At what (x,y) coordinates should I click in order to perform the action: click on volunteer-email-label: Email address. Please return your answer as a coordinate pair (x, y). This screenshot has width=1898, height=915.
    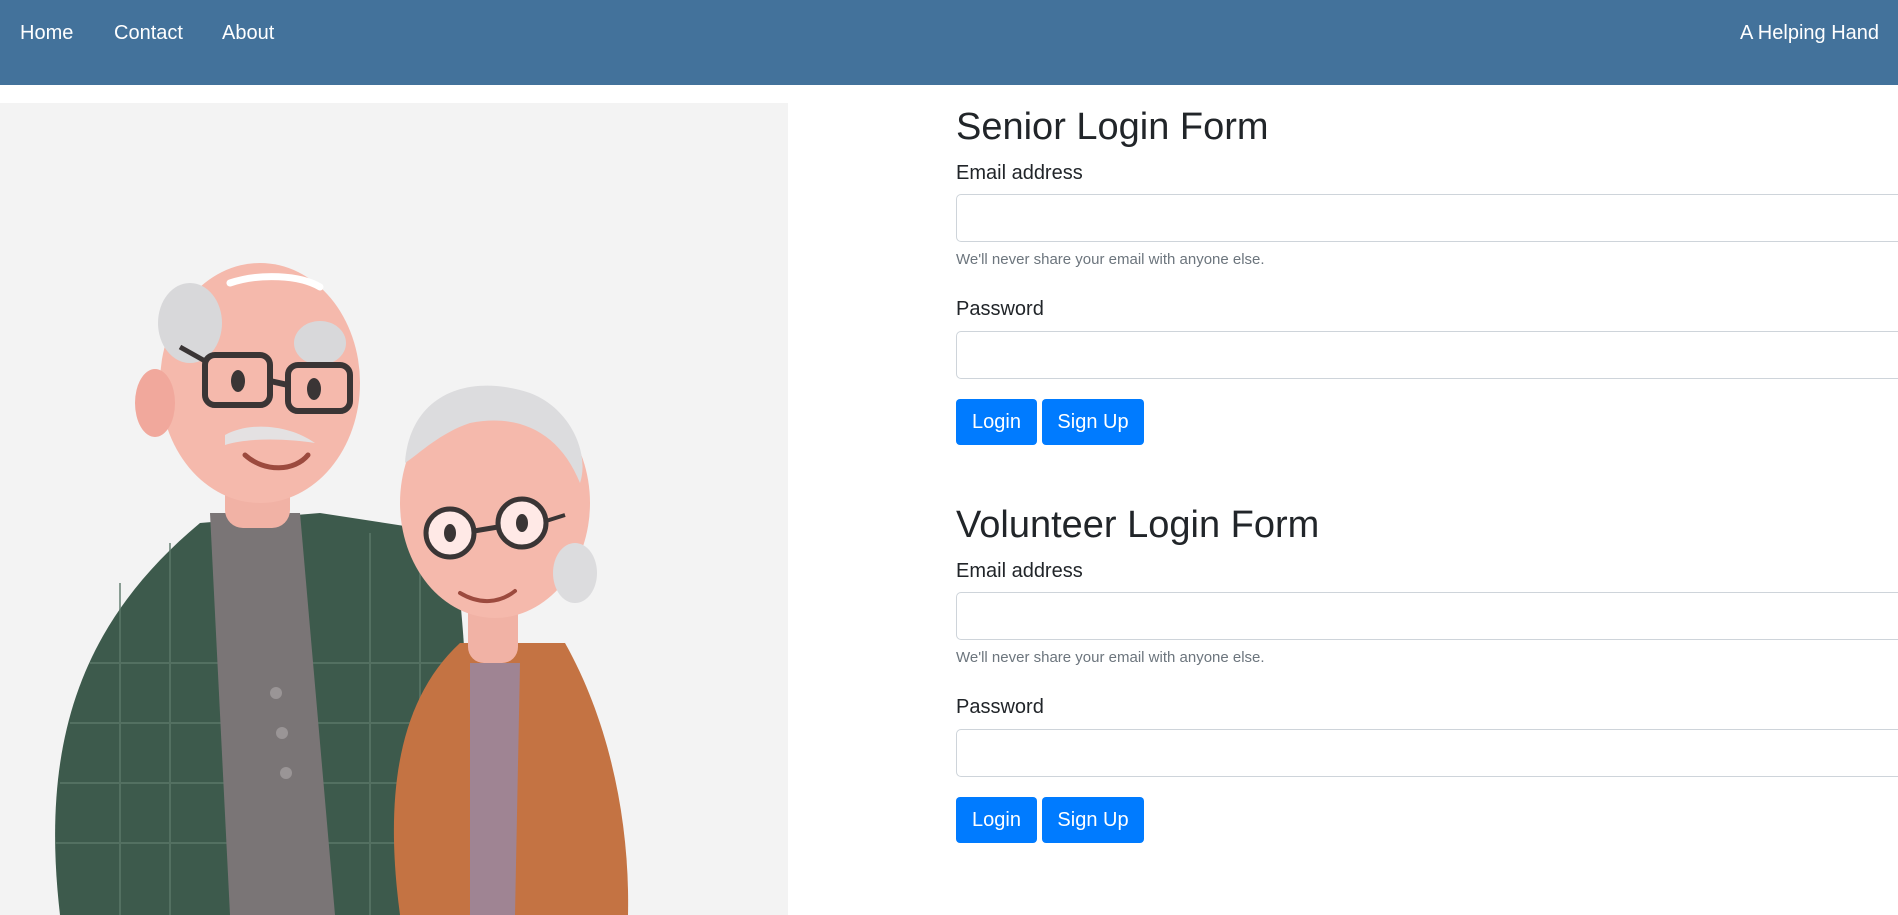
    Looking at the image, I should click on (1019, 571).